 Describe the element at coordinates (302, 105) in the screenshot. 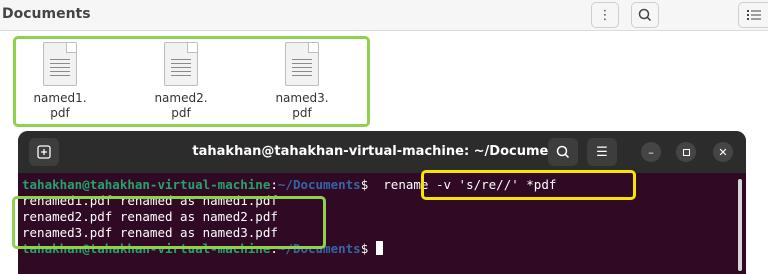

I see `file-name: named3. pdf` at that location.